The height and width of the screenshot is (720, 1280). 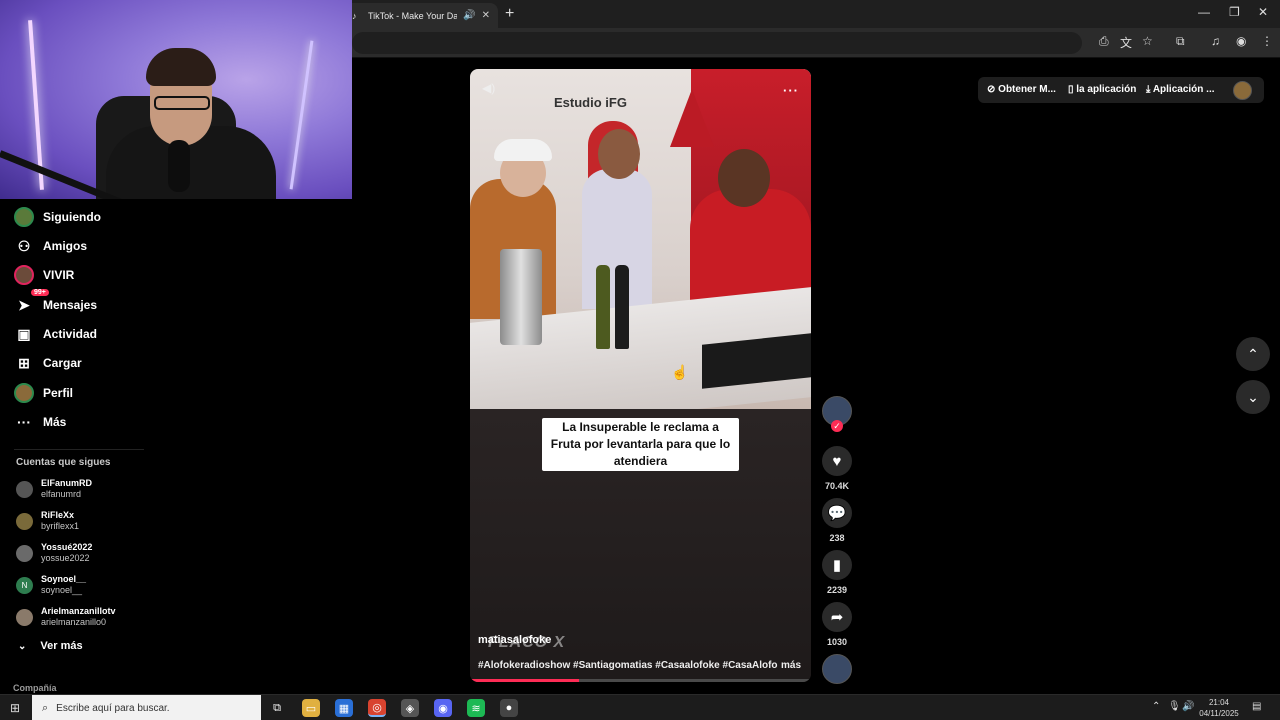 What do you see at coordinates (24, 217) in the screenshot?
I see `following-avatar-icon` at bounding box center [24, 217].